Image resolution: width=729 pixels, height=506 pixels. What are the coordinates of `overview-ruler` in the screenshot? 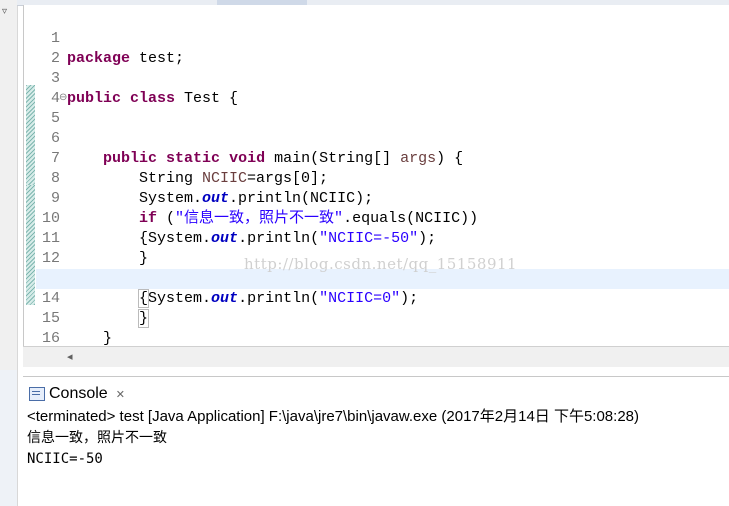 It's located at (30, 176).